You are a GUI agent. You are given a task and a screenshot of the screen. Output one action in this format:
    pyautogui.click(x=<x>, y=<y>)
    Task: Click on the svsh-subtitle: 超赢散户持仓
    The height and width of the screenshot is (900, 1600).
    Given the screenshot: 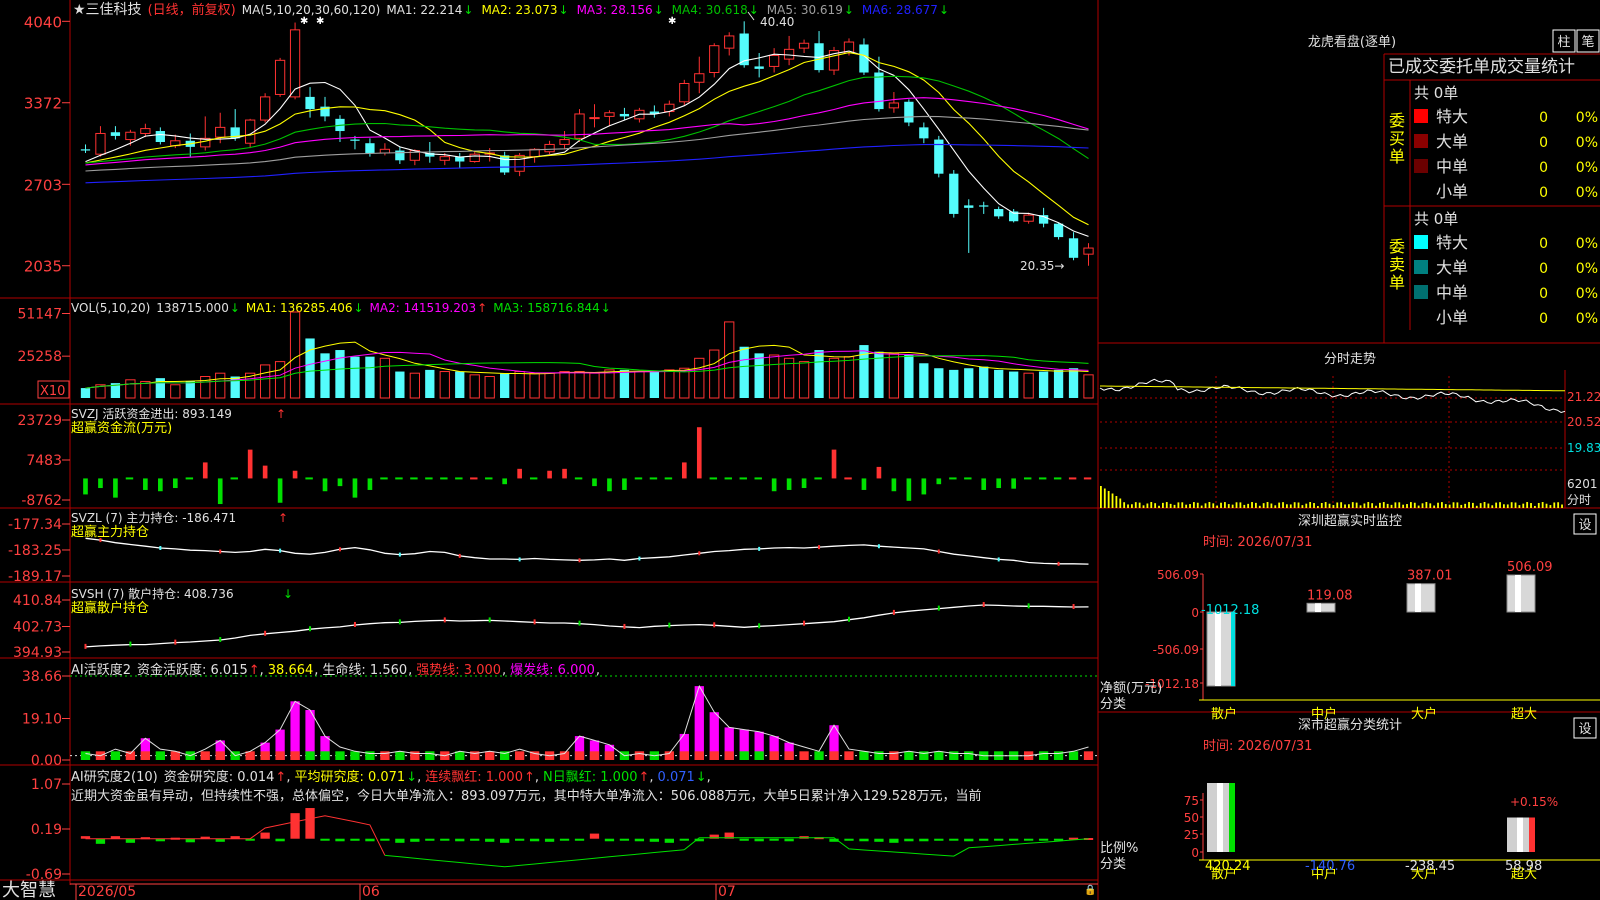 What is the action you would take?
    pyautogui.click(x=110, y=608)
    